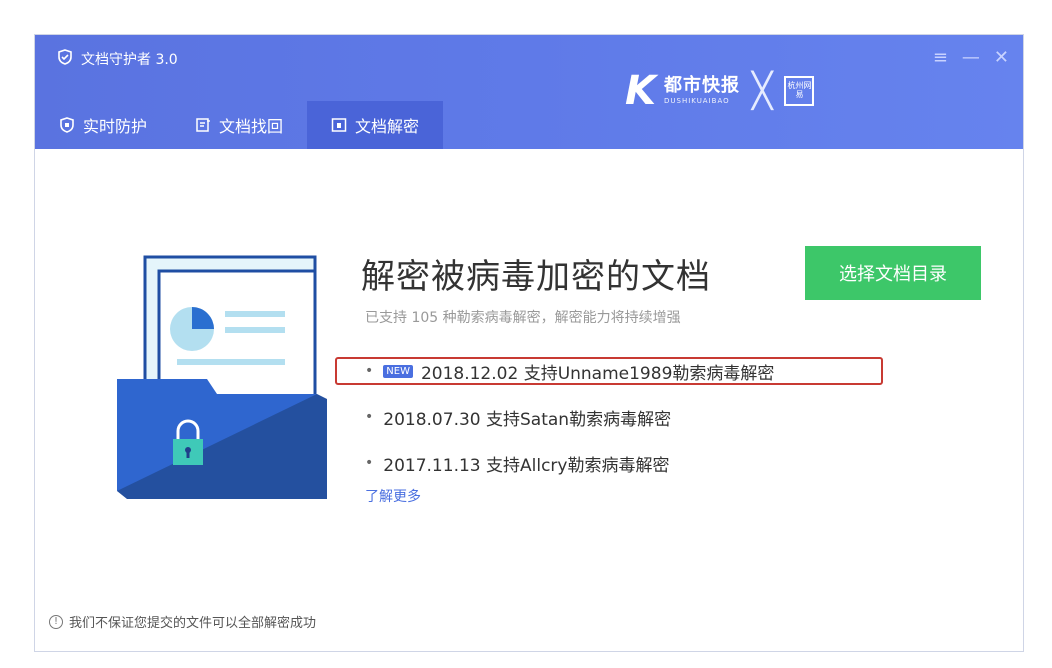 This screenshot has height=668, width=1052. I want to click on partner-logo: 杭州网易, so click(799, 91).